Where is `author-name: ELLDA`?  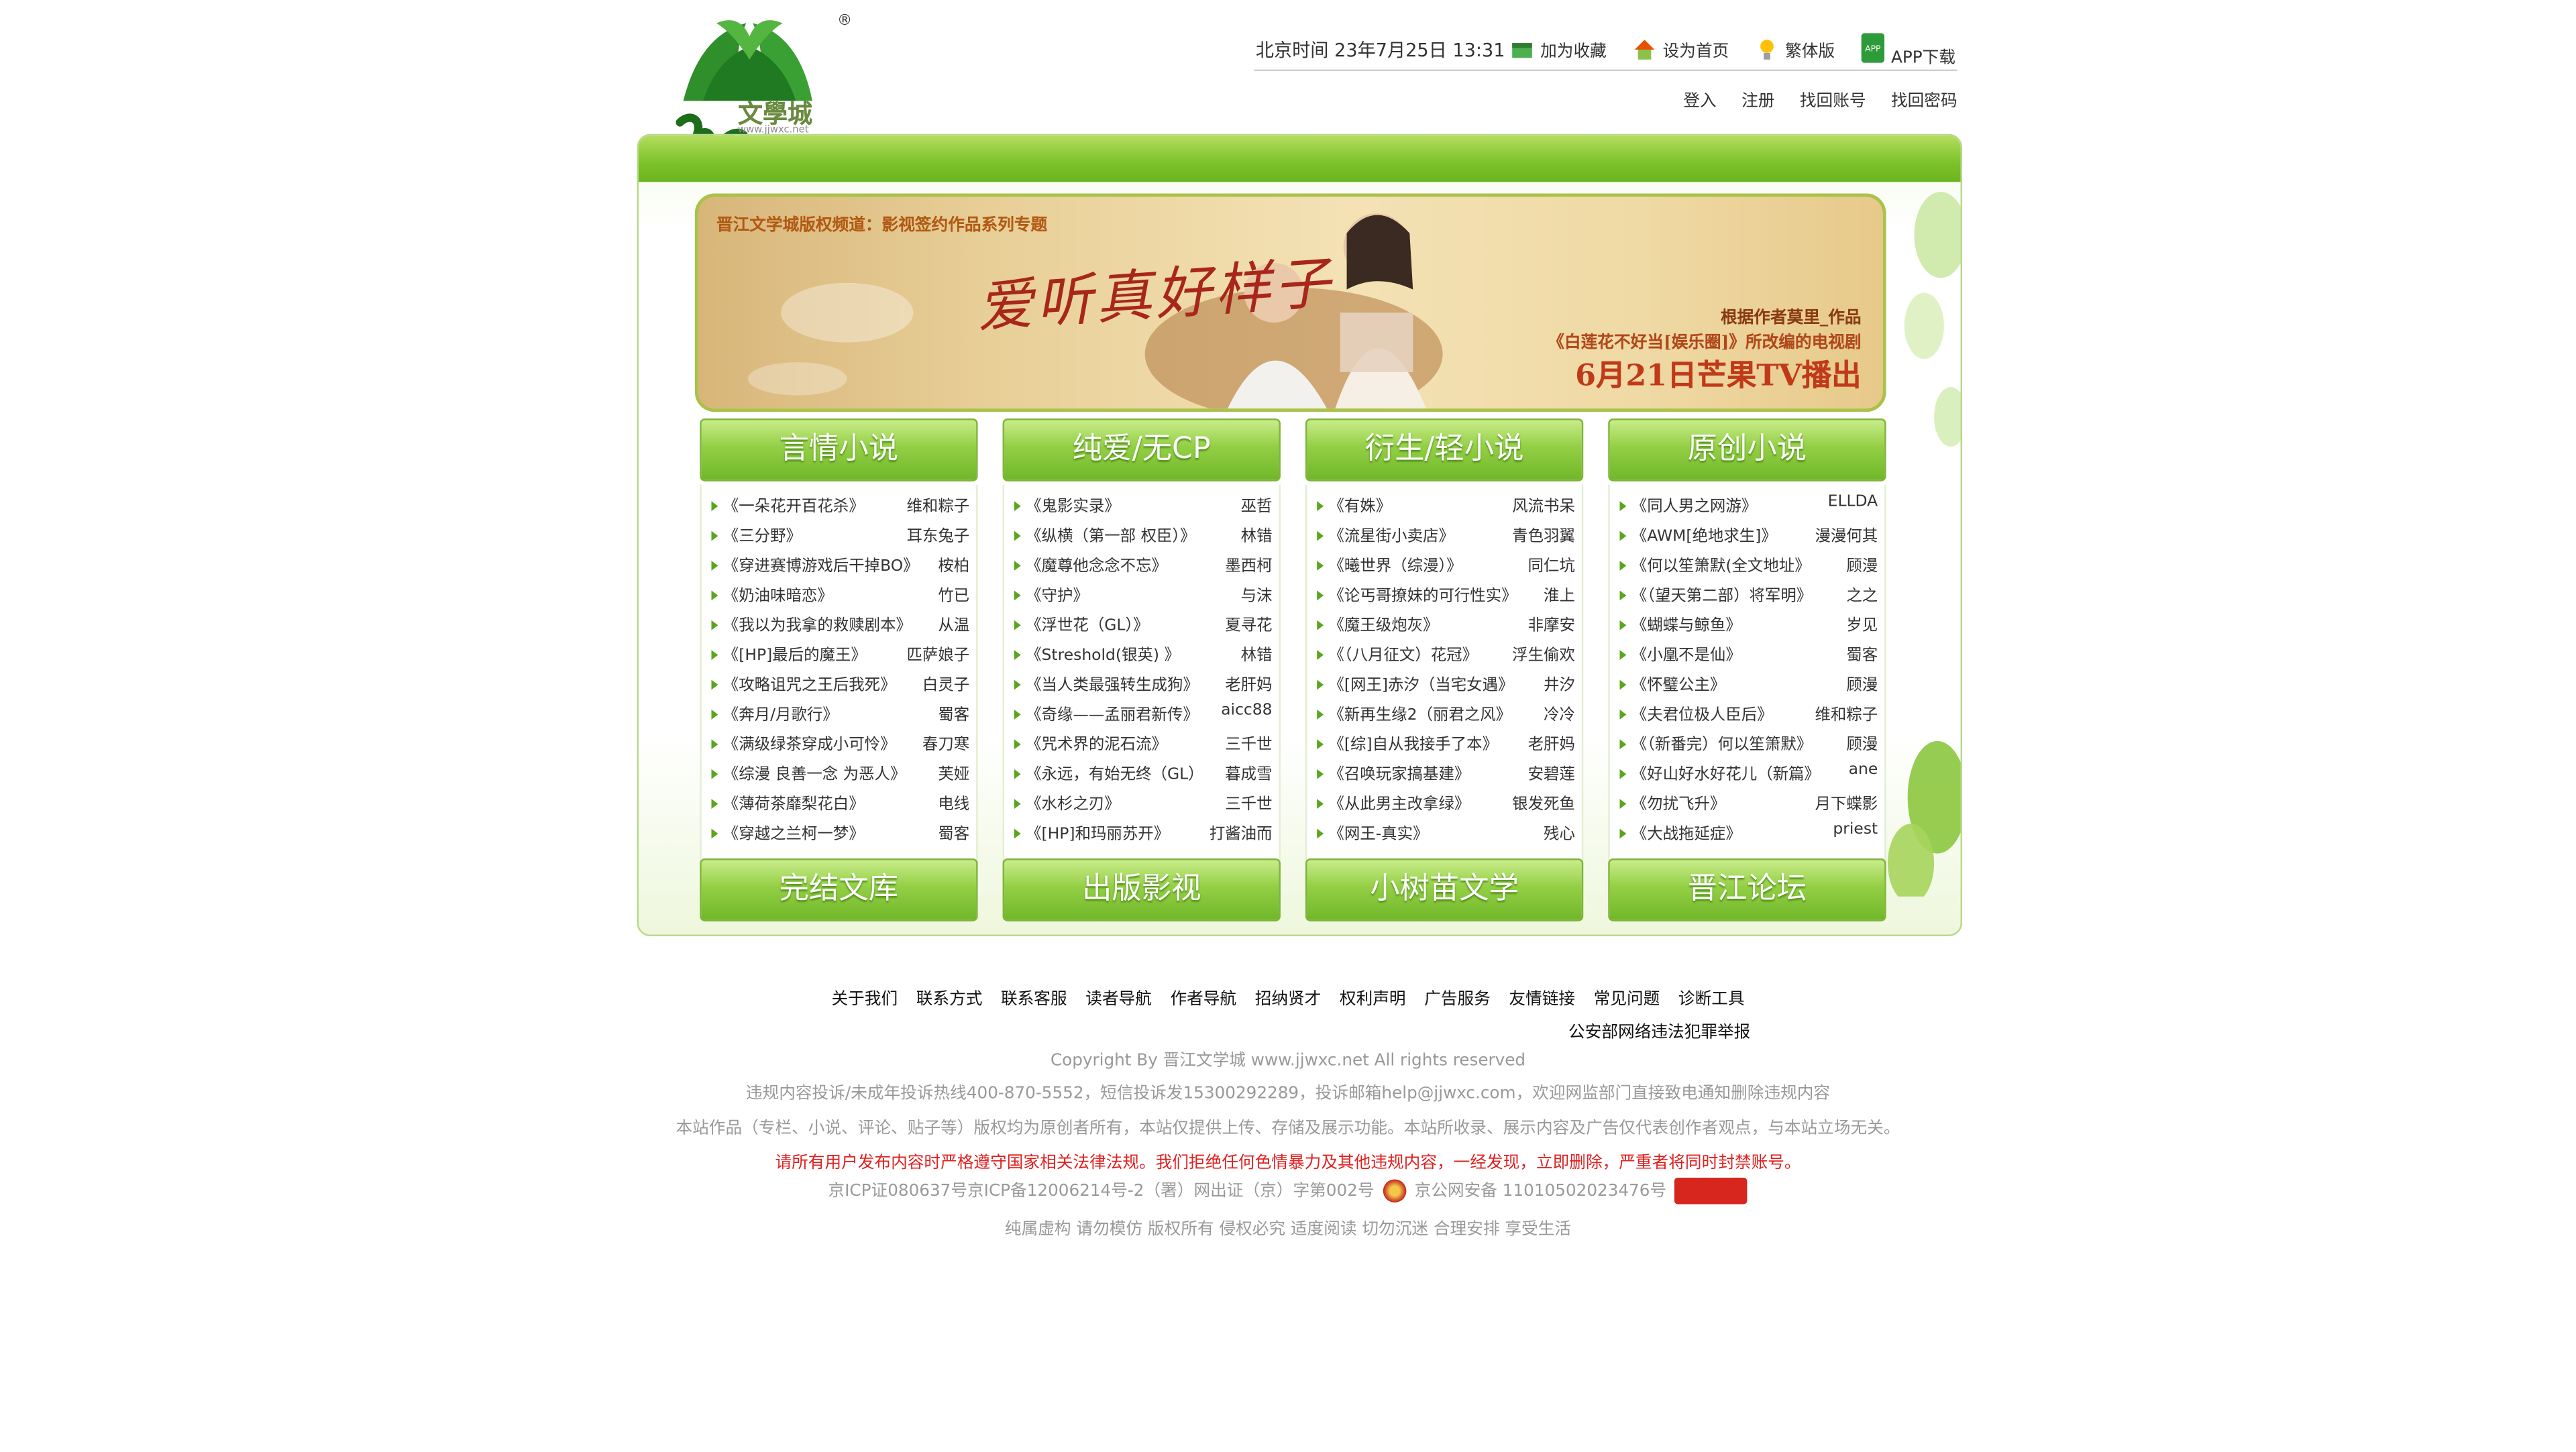
author-name: ELLDA is located at coordinates (1853, 502).